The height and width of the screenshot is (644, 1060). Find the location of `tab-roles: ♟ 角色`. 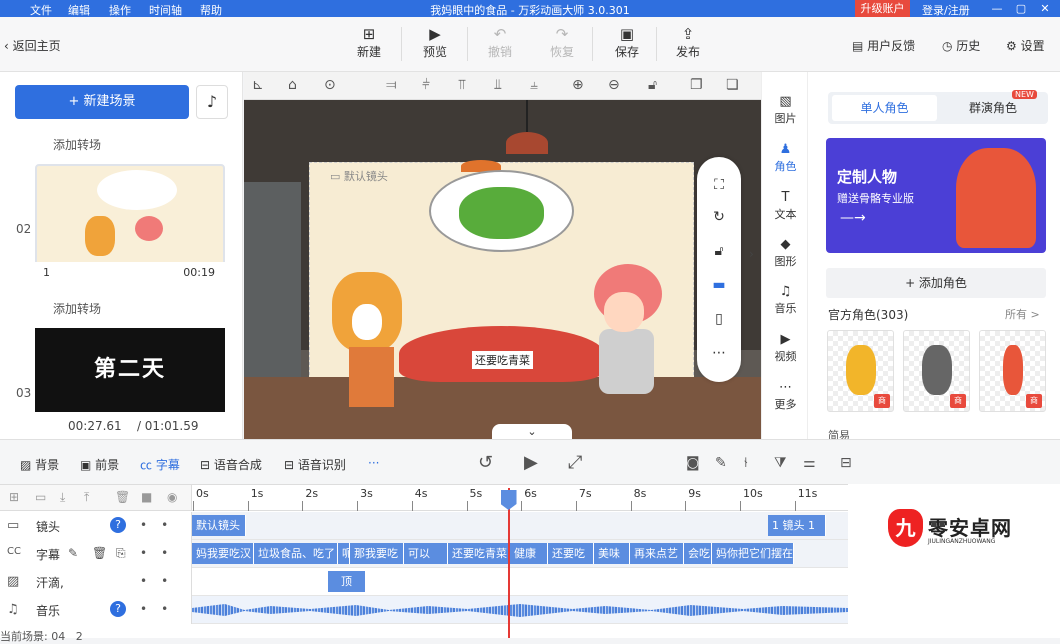

tab-roles: ♟ 角色 is located at coordinates (785, 158).